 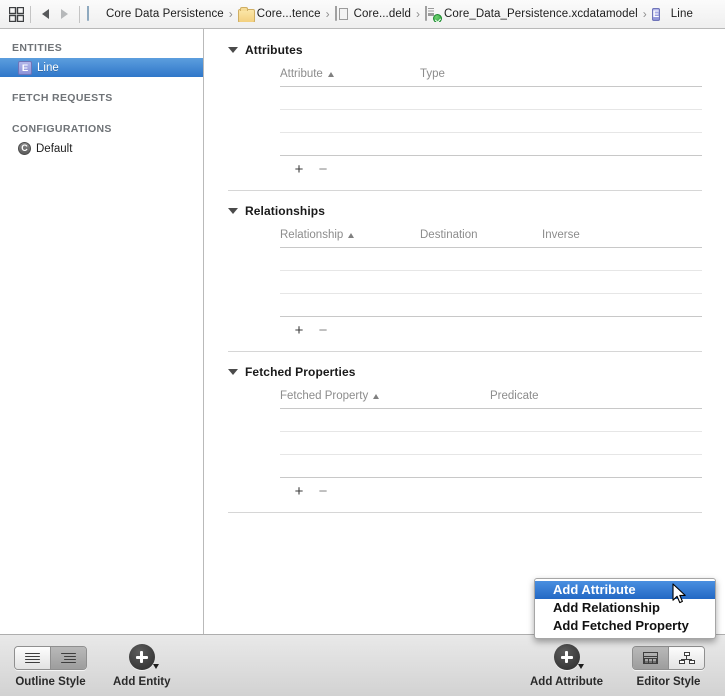 I want to click on fetched-properties-section-header: Fetched Properties, so click(x=476, y=372).